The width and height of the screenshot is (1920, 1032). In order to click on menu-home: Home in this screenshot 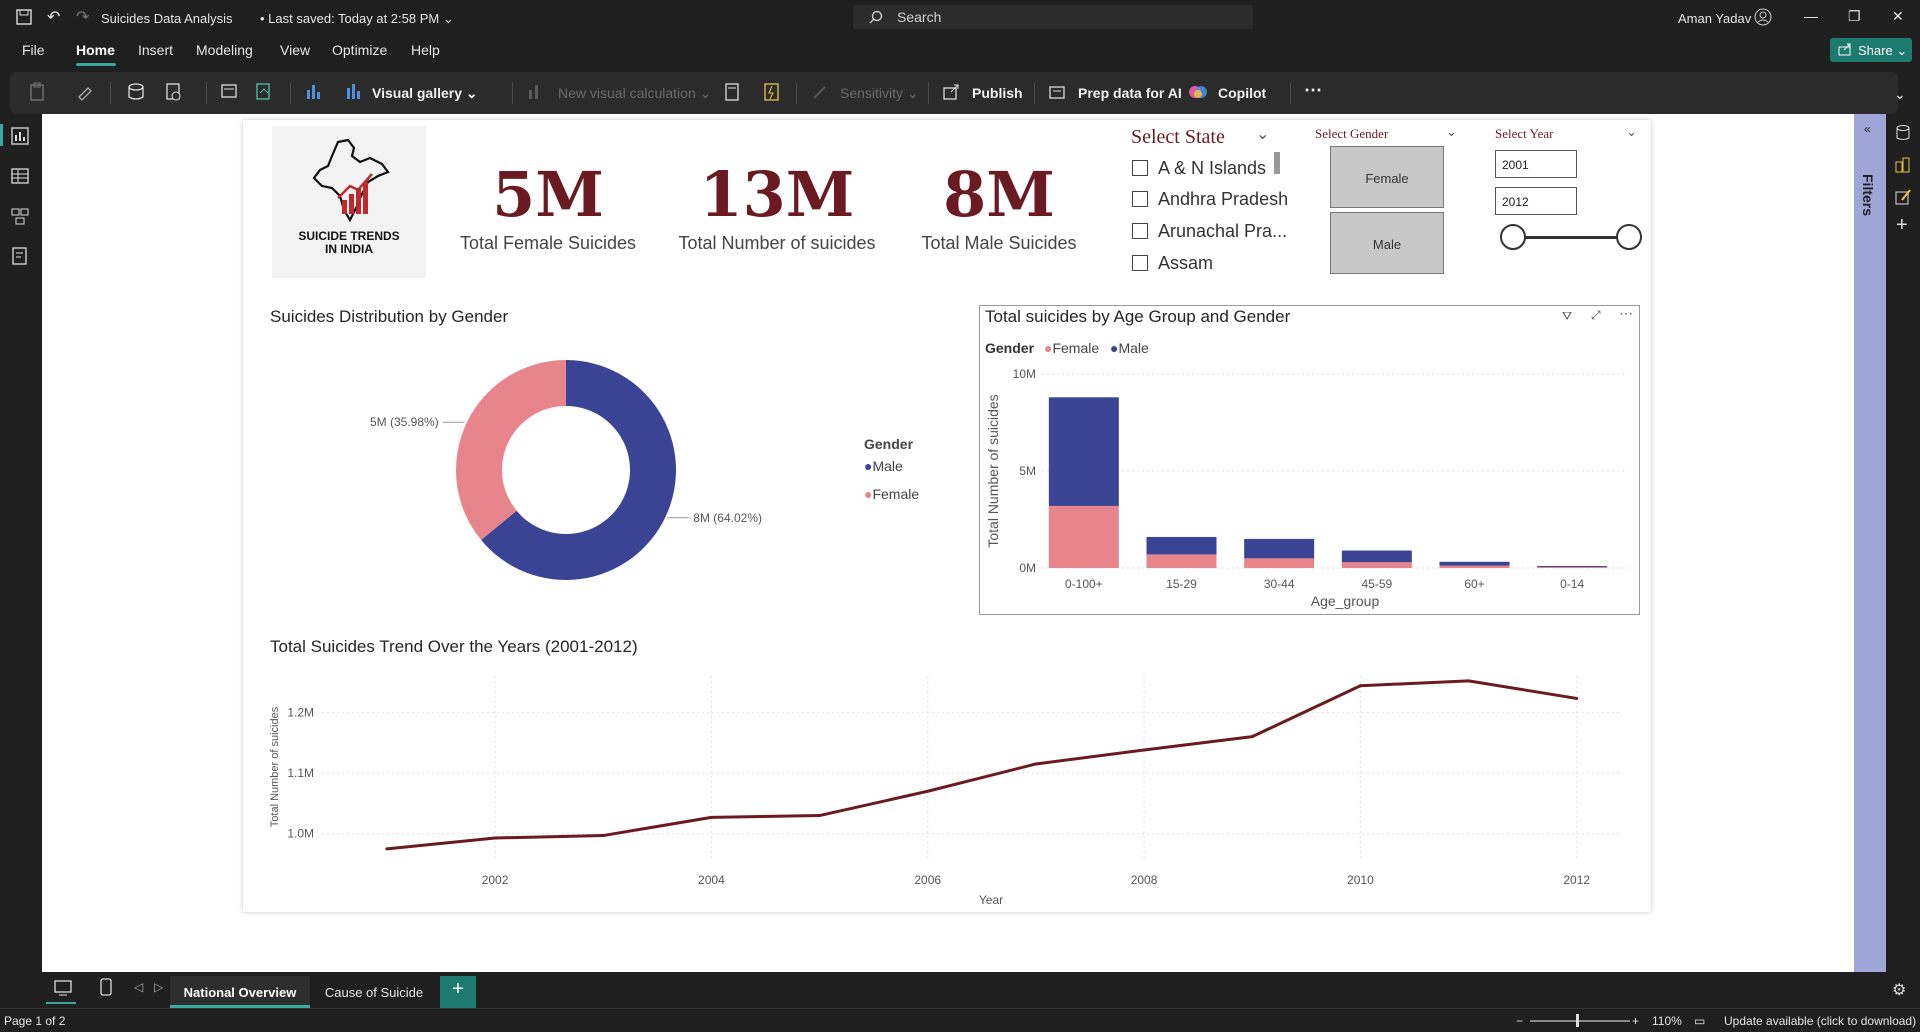, I will do `click(95, 50)`.